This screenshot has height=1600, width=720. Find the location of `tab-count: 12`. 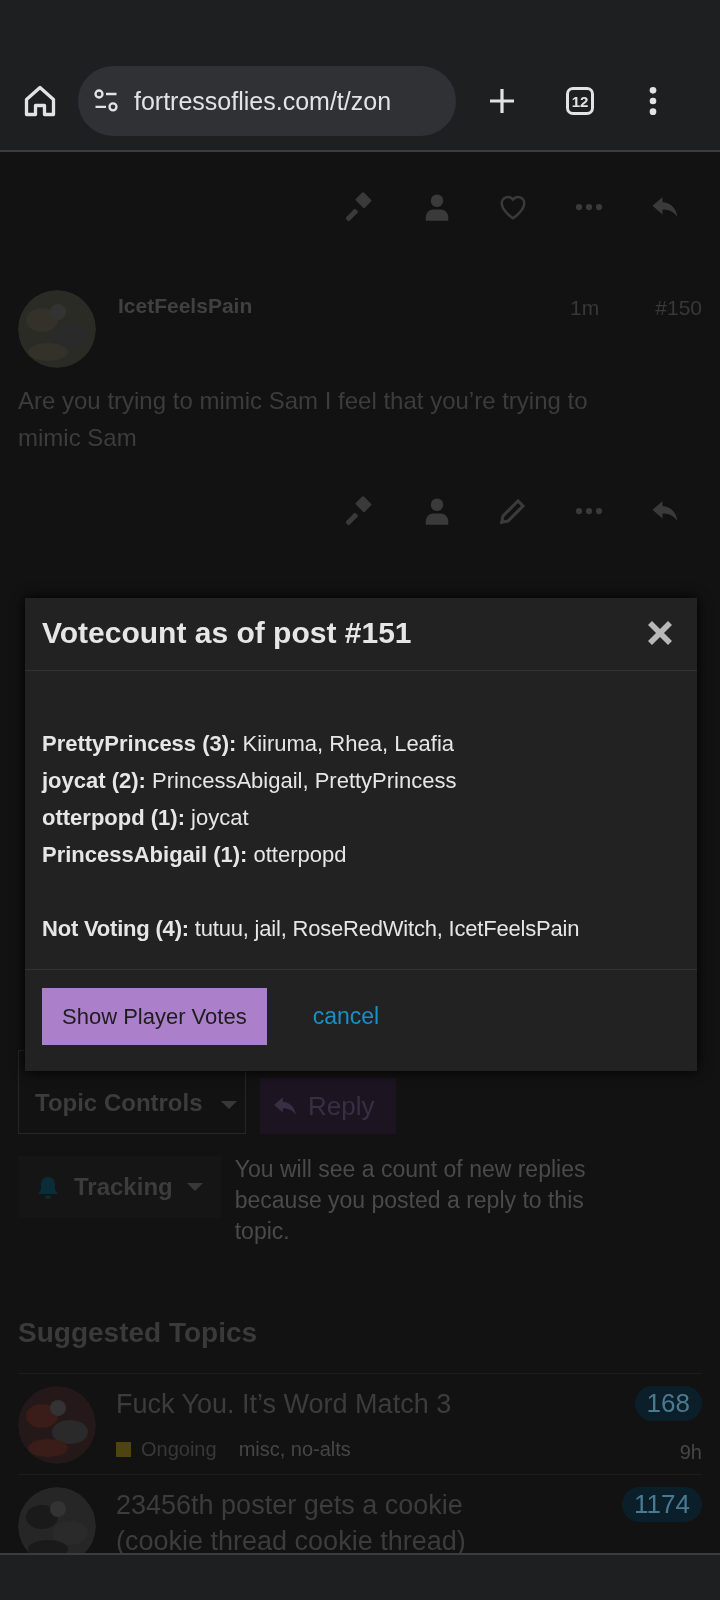

tab-count: 12 is located at coordinates (580, 101).